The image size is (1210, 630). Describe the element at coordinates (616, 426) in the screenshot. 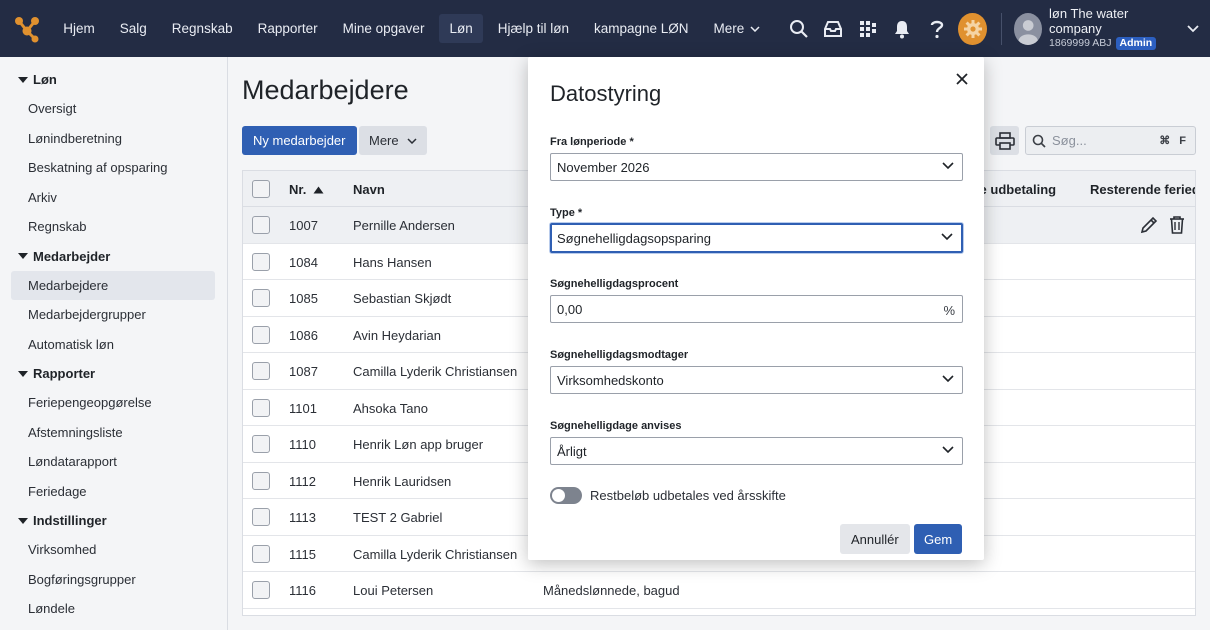

I see `assign-label: Søgnehelligdage anvises` at that location.